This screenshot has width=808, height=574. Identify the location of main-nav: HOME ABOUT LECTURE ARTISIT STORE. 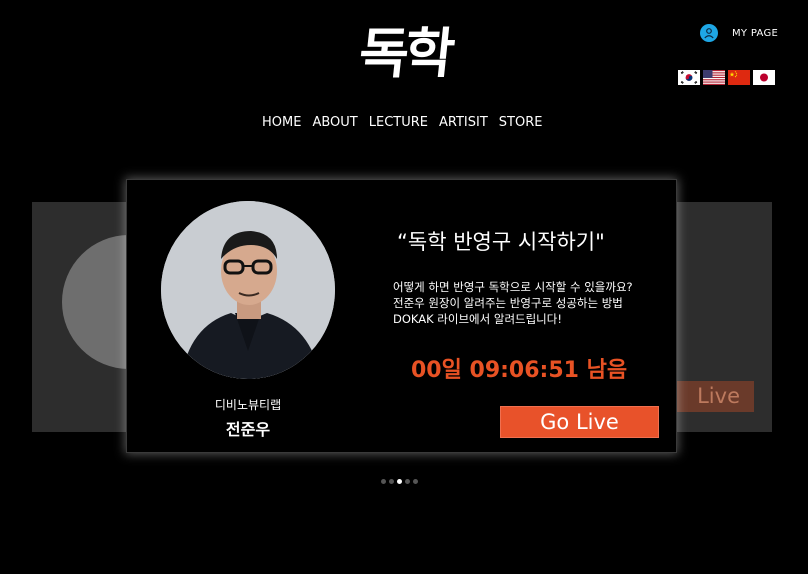
(402, 122).